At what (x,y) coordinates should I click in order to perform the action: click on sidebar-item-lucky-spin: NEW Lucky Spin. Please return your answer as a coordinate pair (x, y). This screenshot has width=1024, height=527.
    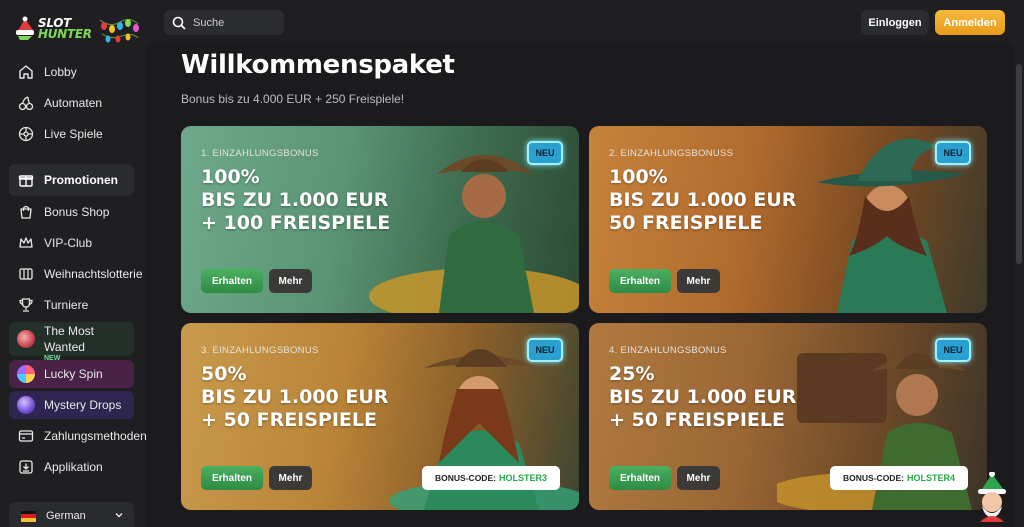
    Looking at the image, I should click on (71, 371).